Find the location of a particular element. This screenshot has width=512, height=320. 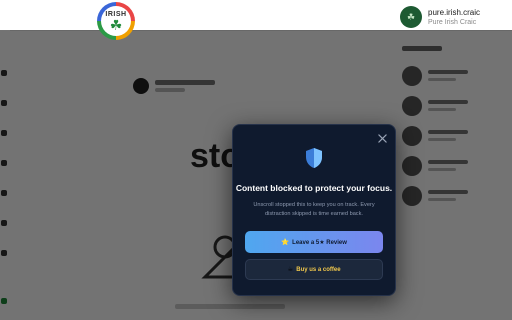

close-icon is located at coordinates (382, 138).